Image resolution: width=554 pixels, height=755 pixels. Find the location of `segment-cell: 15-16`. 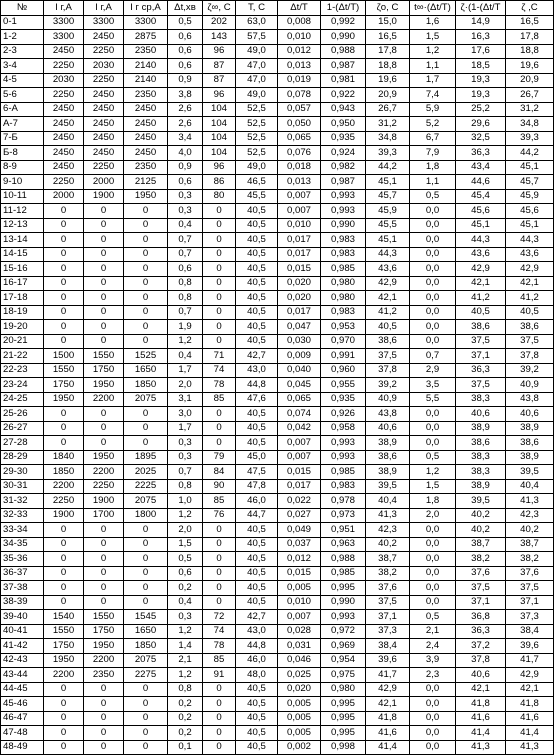

segment-cell: 15-16 is located at coordinates (22, 269).